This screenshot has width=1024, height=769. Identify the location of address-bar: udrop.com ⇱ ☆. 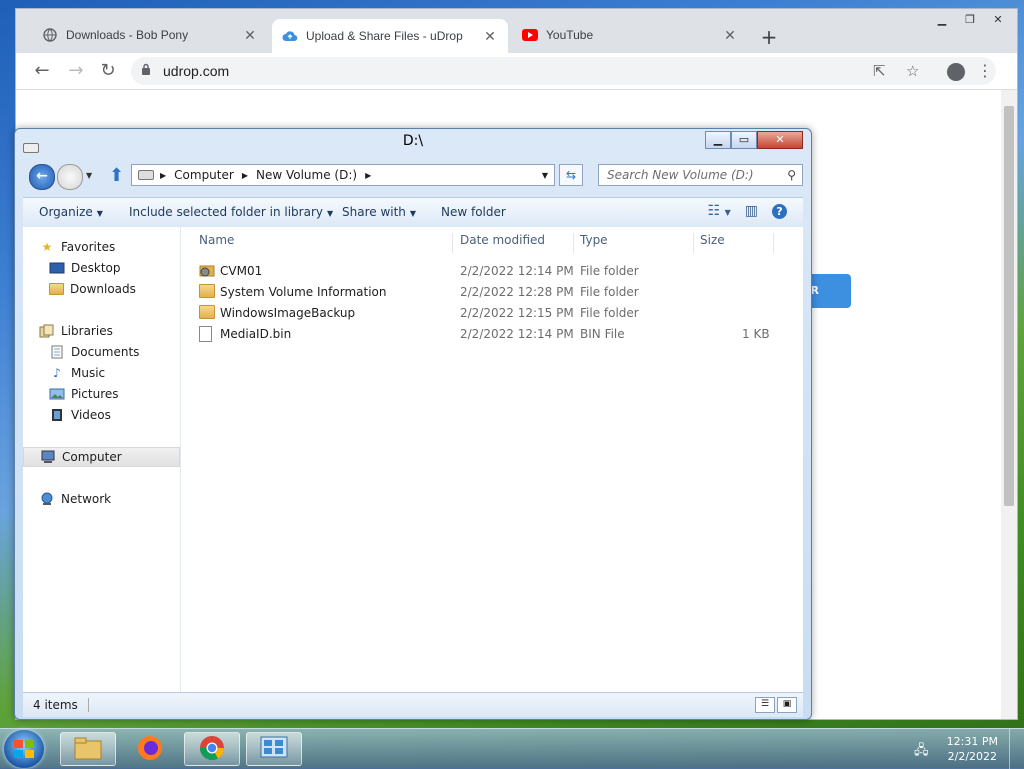
(563, 71).